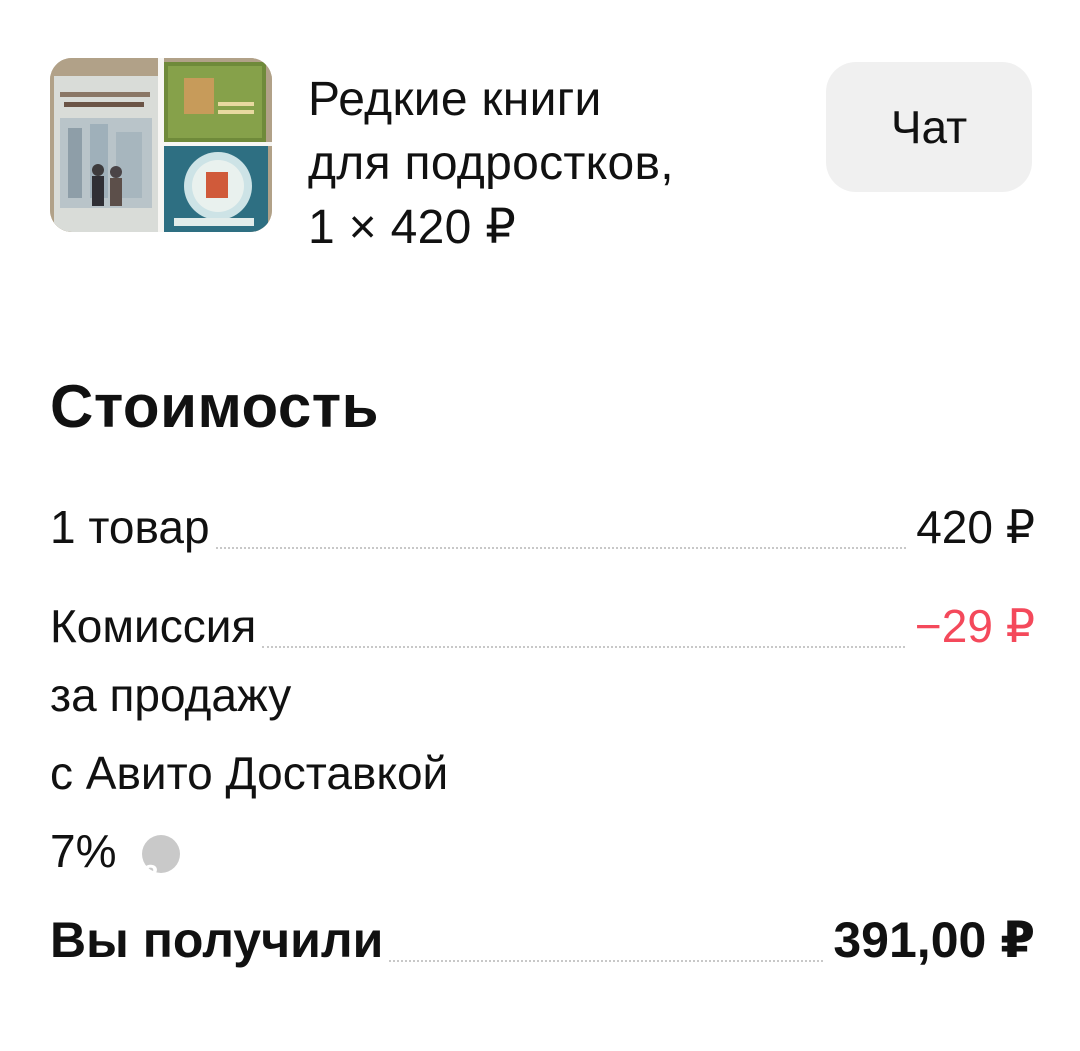 The width and height of the screenshot is (1080, 1051). I want to click on product-title-line-1: Редкие книги, so click(455, 99).